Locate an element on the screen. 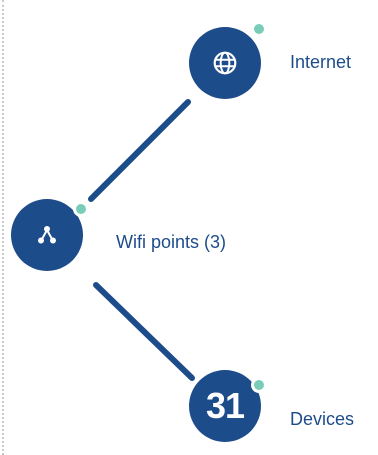  devices-count: 31 is located at coordinates (225, 405).